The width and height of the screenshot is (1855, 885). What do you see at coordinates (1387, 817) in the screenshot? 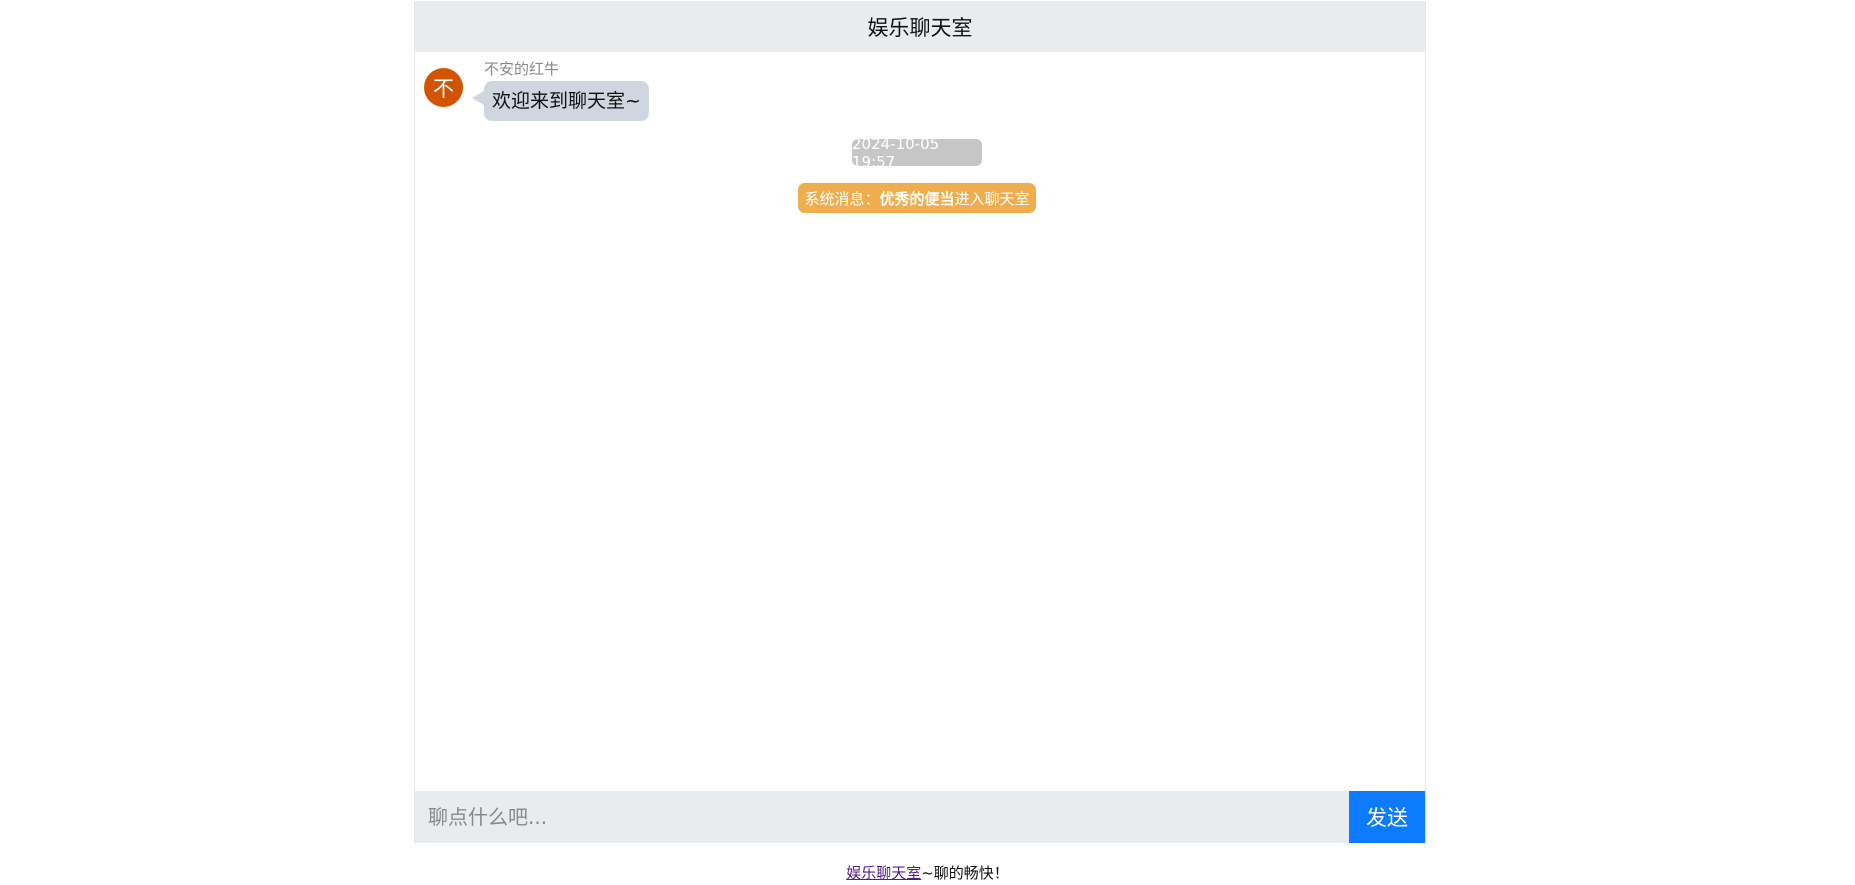
I see `send-button: 发送` at bounding box center [1387, 817].